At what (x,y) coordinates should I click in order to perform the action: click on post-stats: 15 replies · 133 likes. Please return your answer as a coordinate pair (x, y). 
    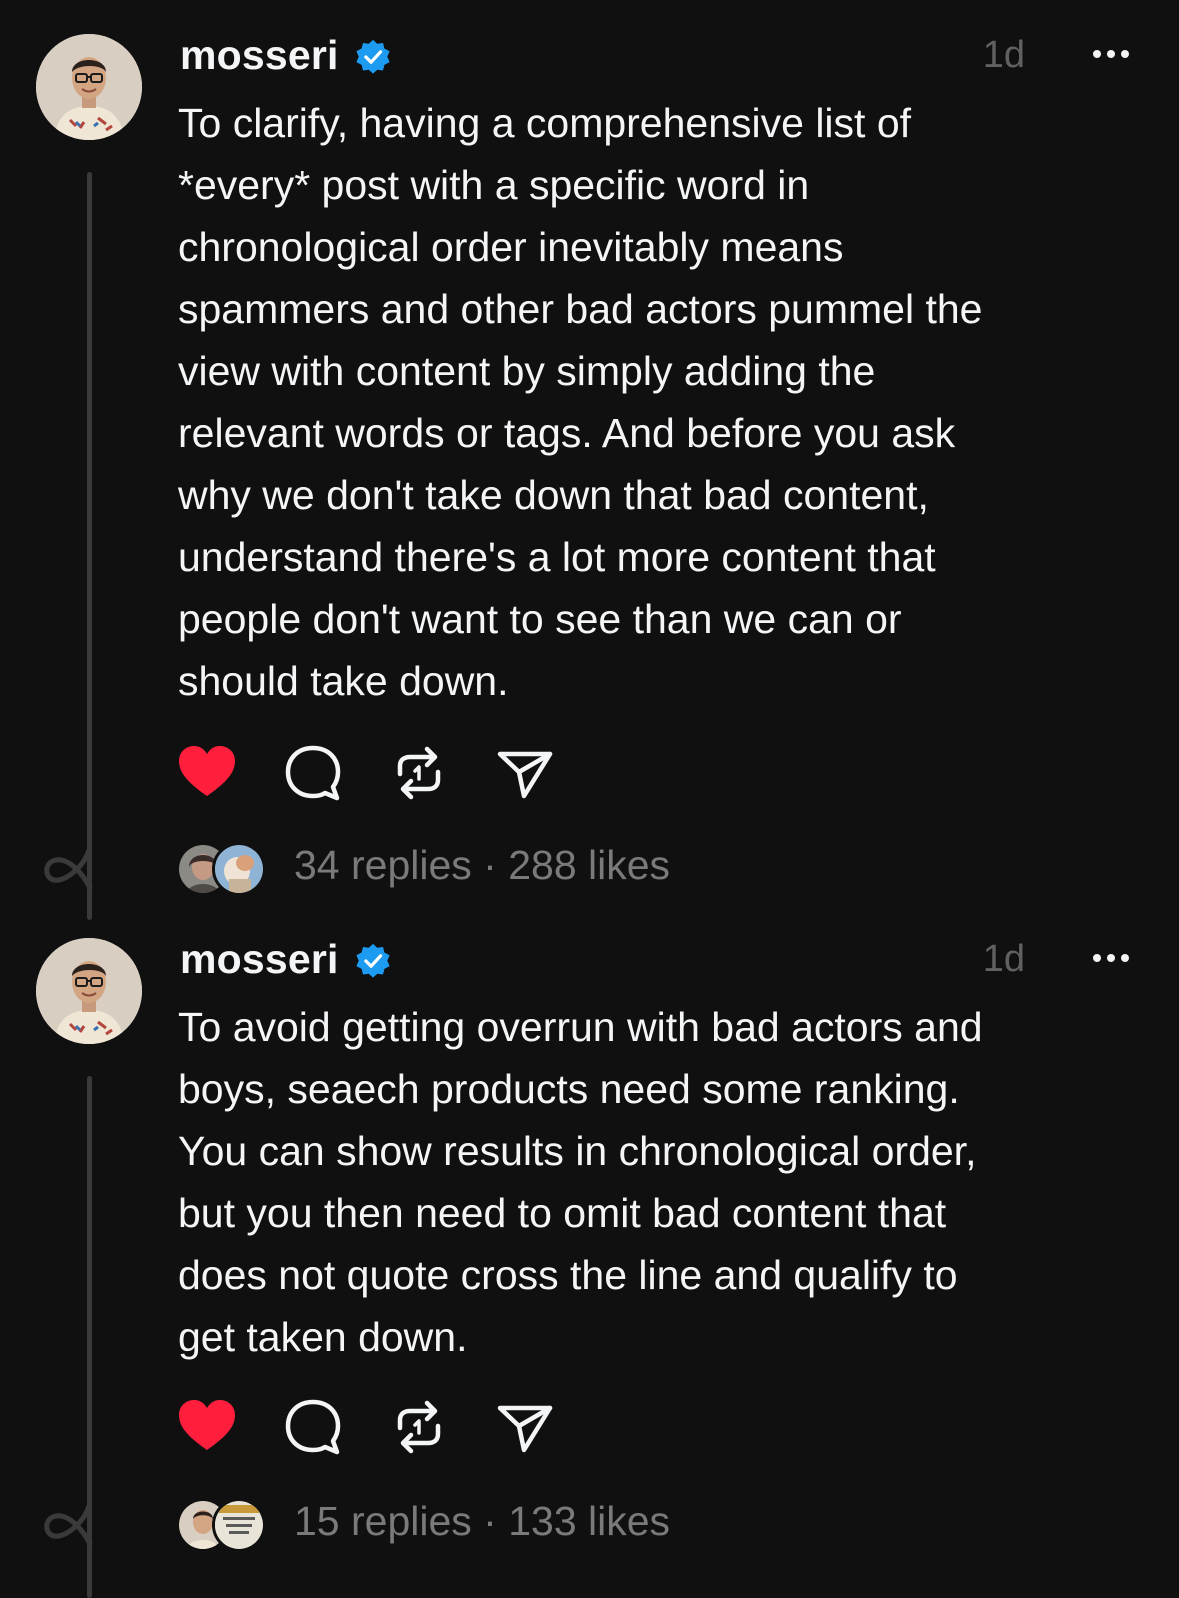
    Looking at the image, I should click on (526, 1524).